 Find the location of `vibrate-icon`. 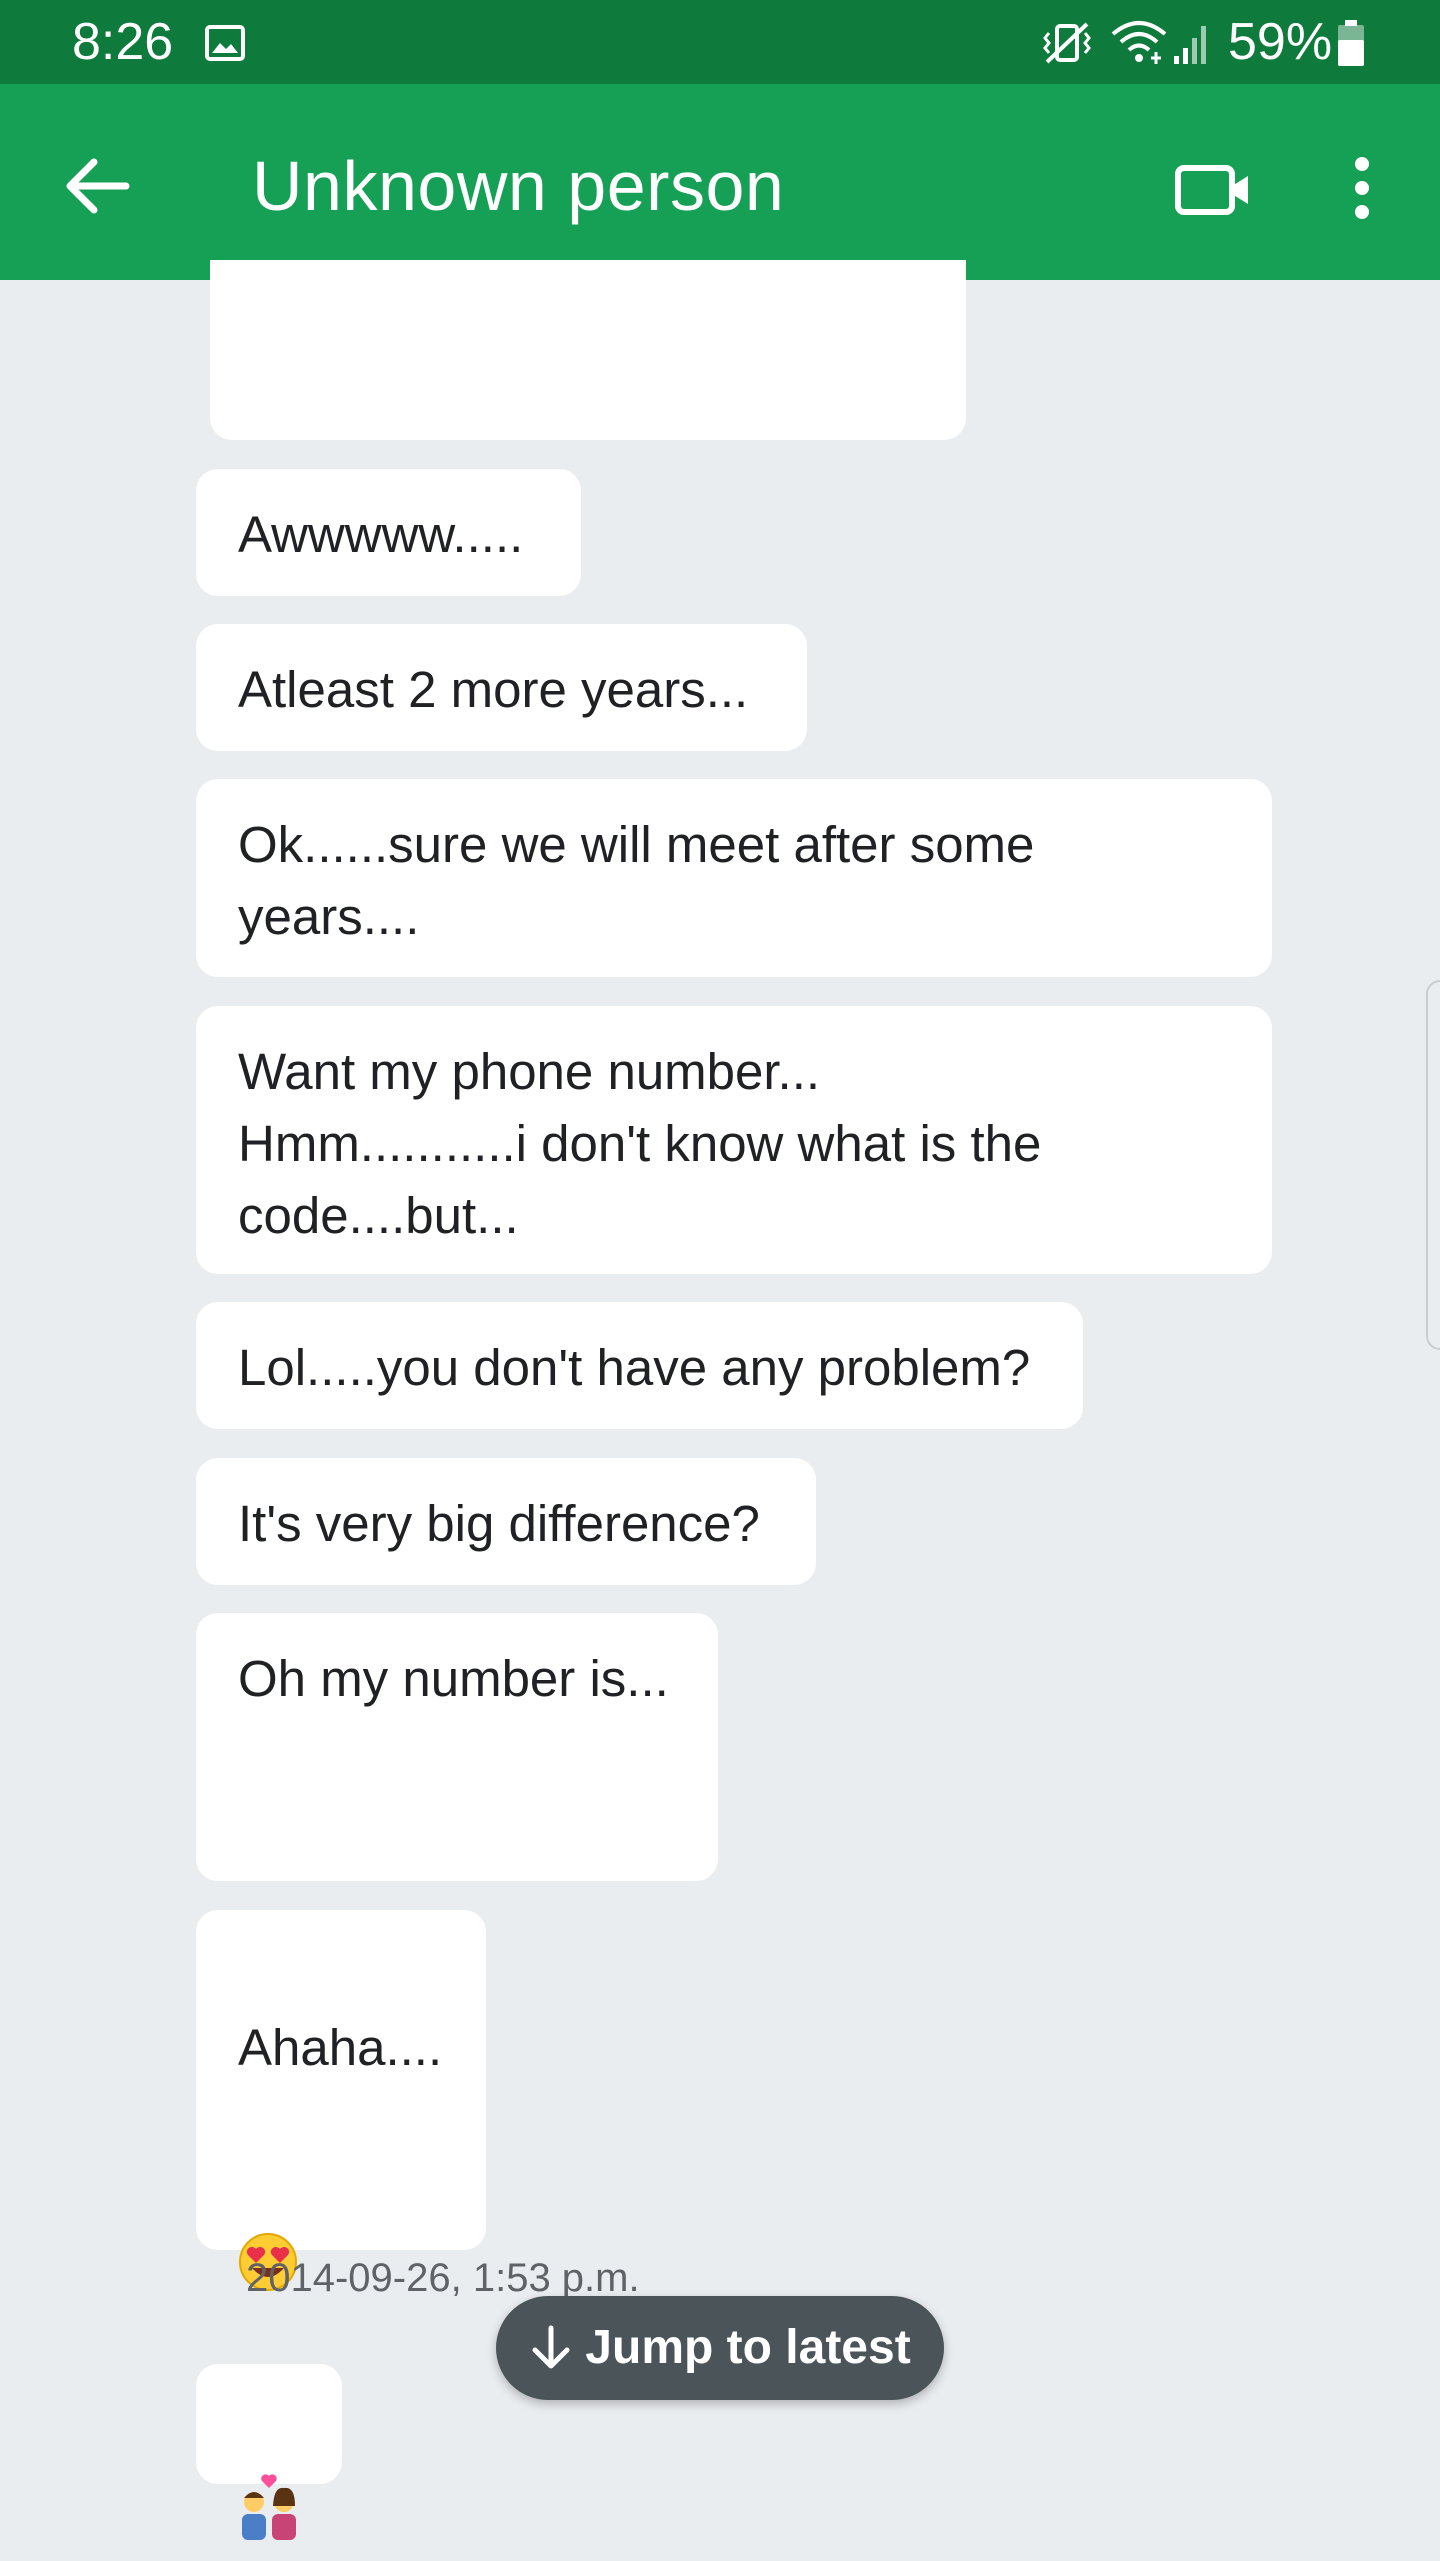

vibrate-icon is located at coordinates (1067, 45).